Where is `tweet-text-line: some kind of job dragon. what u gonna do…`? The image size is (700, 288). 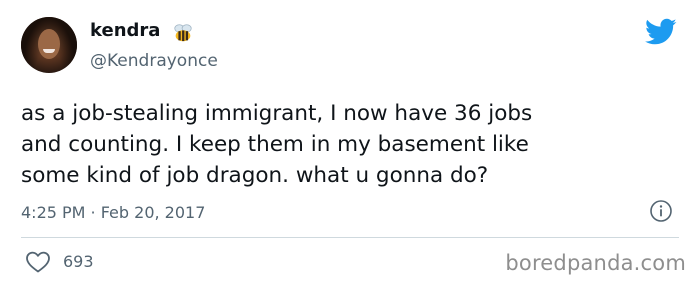 tweet-text-line: some kind of job dragon. what u gonna do… is located at coordinates (255, 175).